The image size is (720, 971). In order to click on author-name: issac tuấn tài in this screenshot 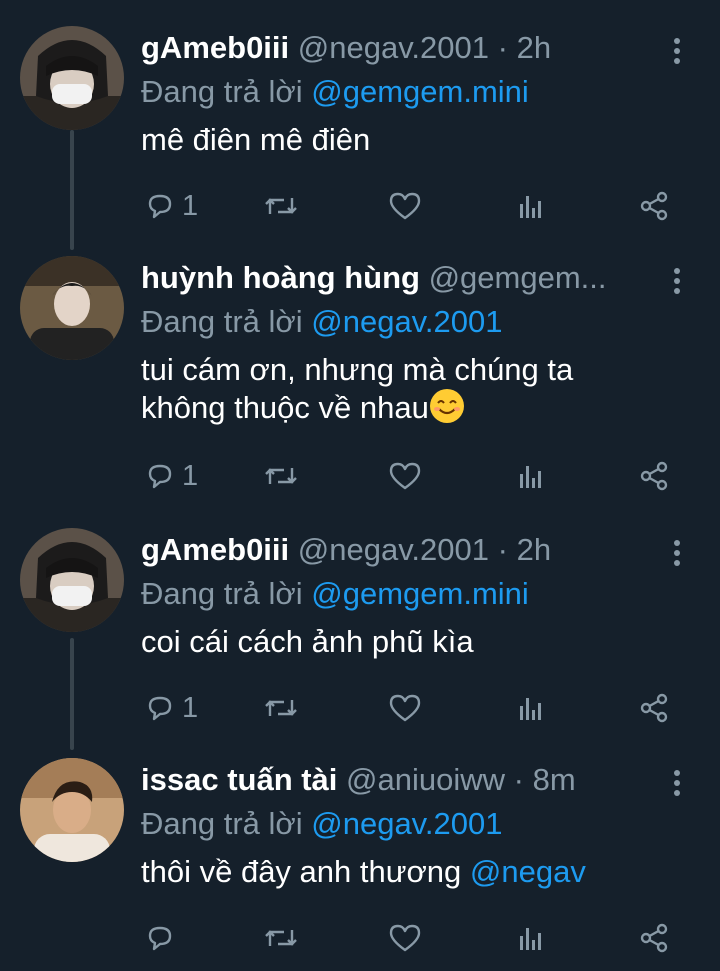, I will do `click(239, 779)`.